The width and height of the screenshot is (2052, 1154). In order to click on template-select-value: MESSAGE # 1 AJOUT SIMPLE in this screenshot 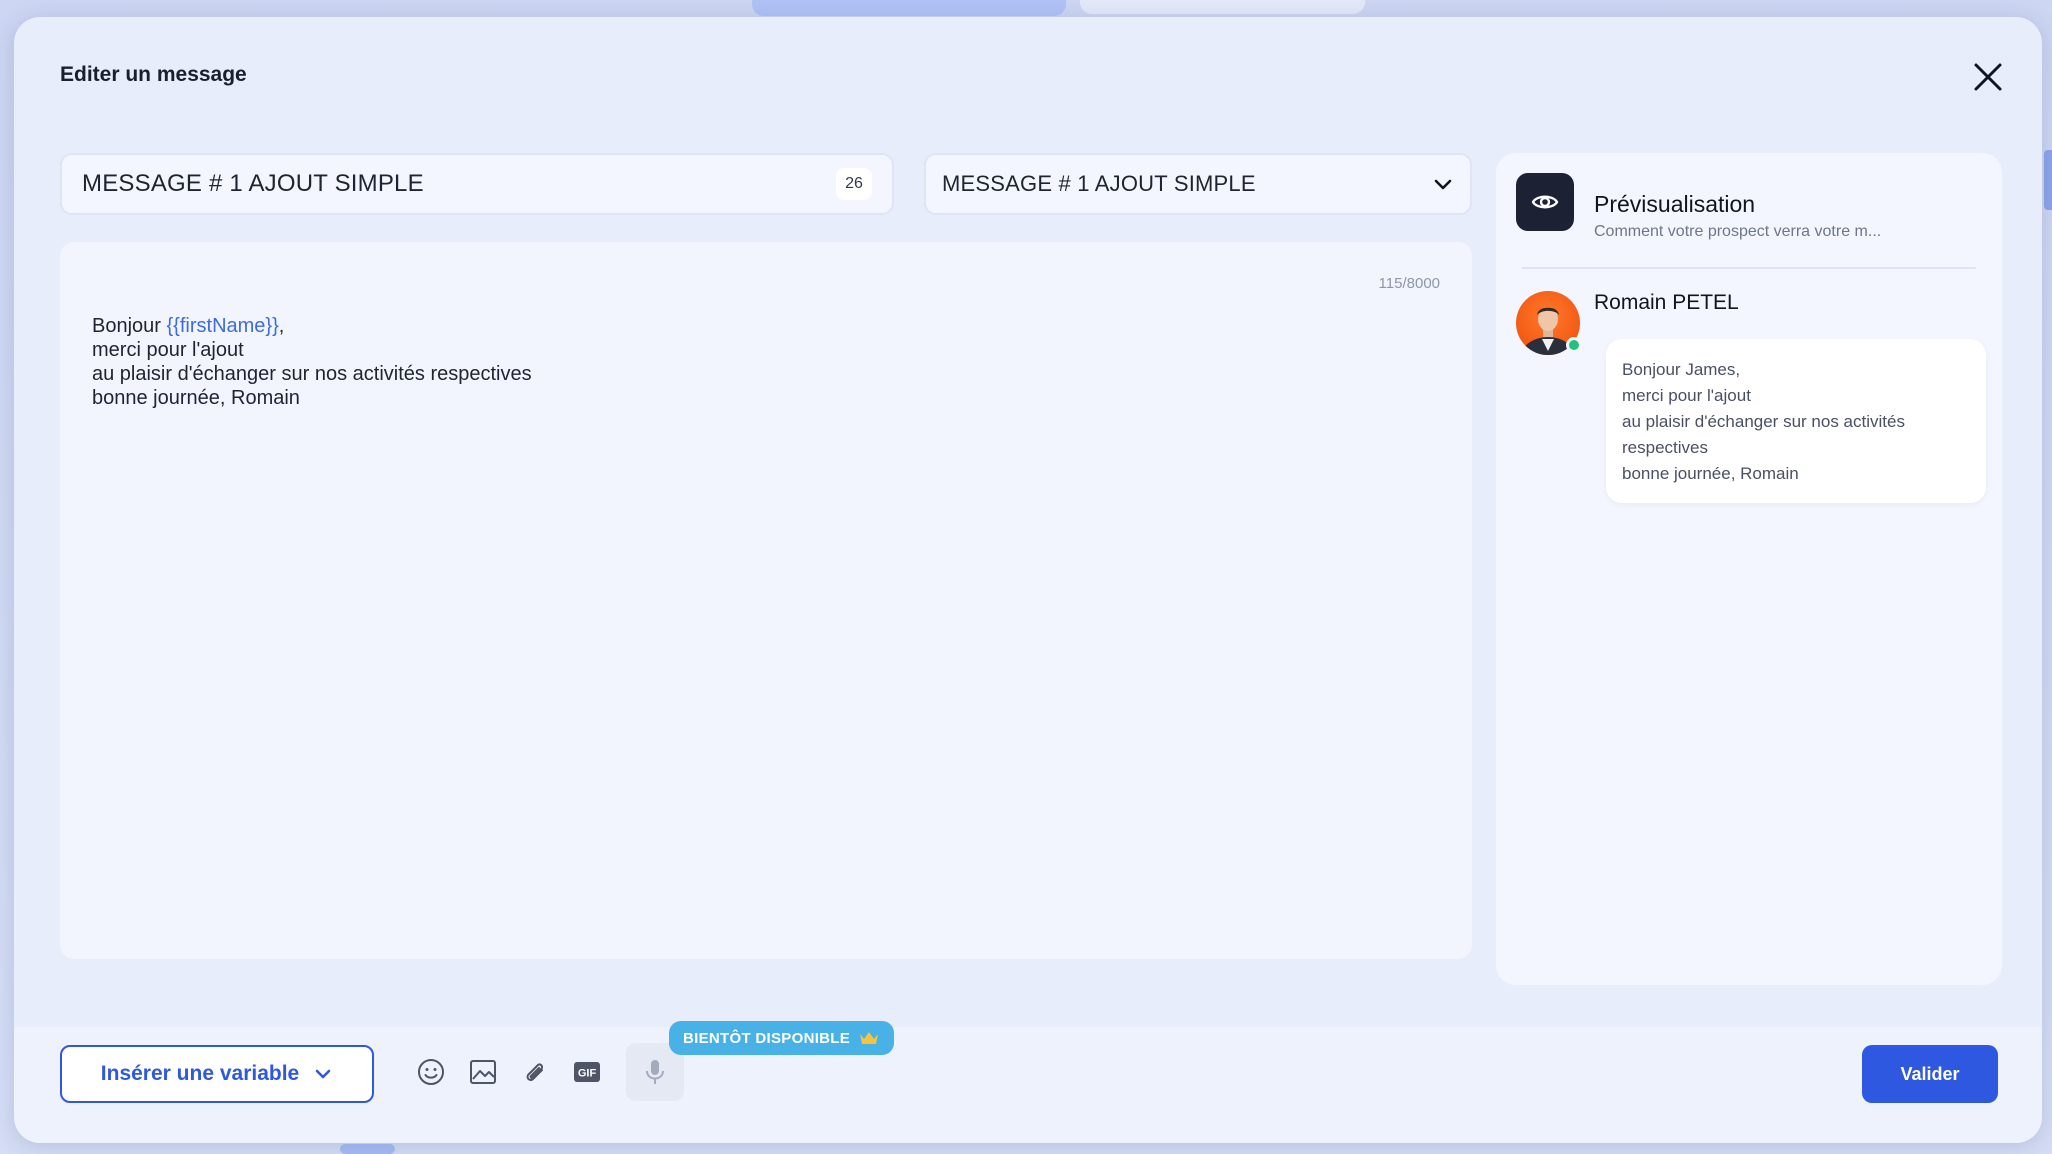, I will do `click(1099, 183)`.